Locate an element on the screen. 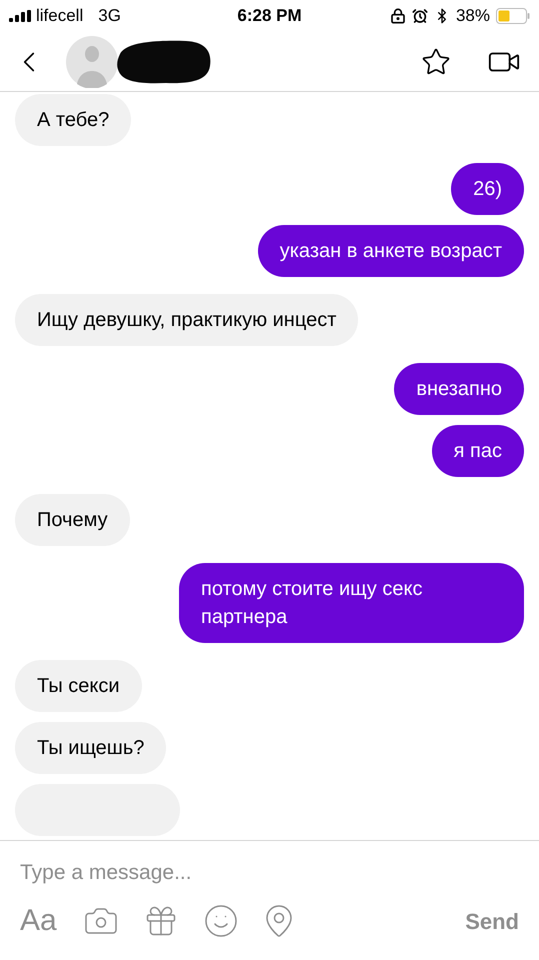 This screenshot has width=539, height=960. message-bubble: я пас is located at coordinates (478, 451).